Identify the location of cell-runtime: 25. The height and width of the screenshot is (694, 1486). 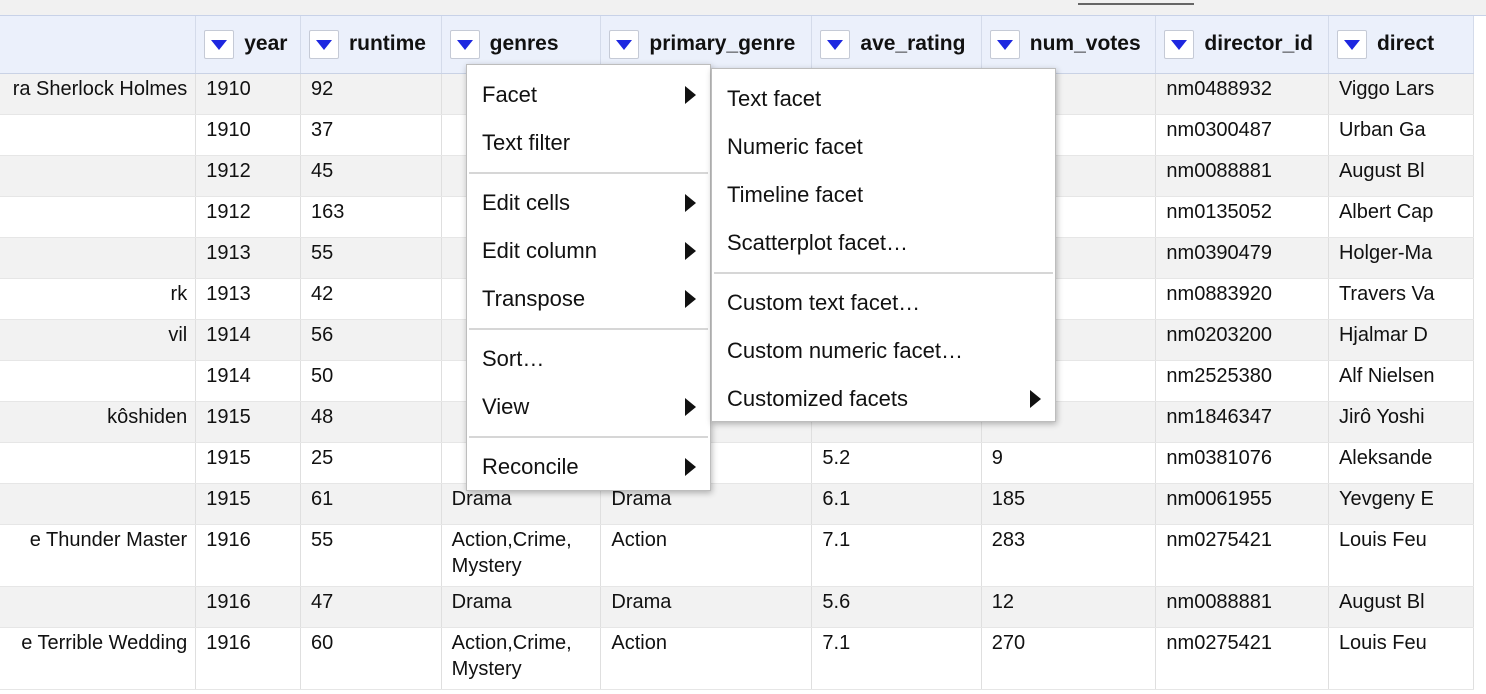
(371, 463).